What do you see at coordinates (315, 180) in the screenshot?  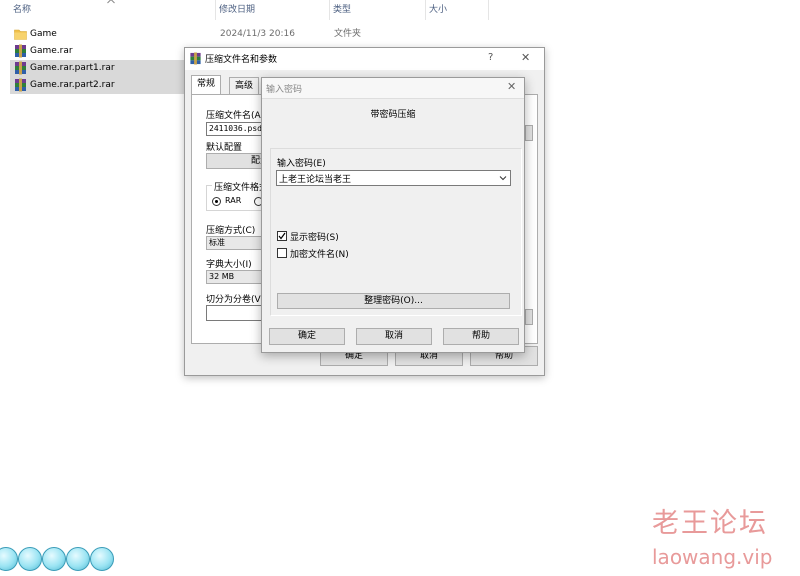 I see `password-value: 上老王论坛当老王` at bounding box center [315, 180].